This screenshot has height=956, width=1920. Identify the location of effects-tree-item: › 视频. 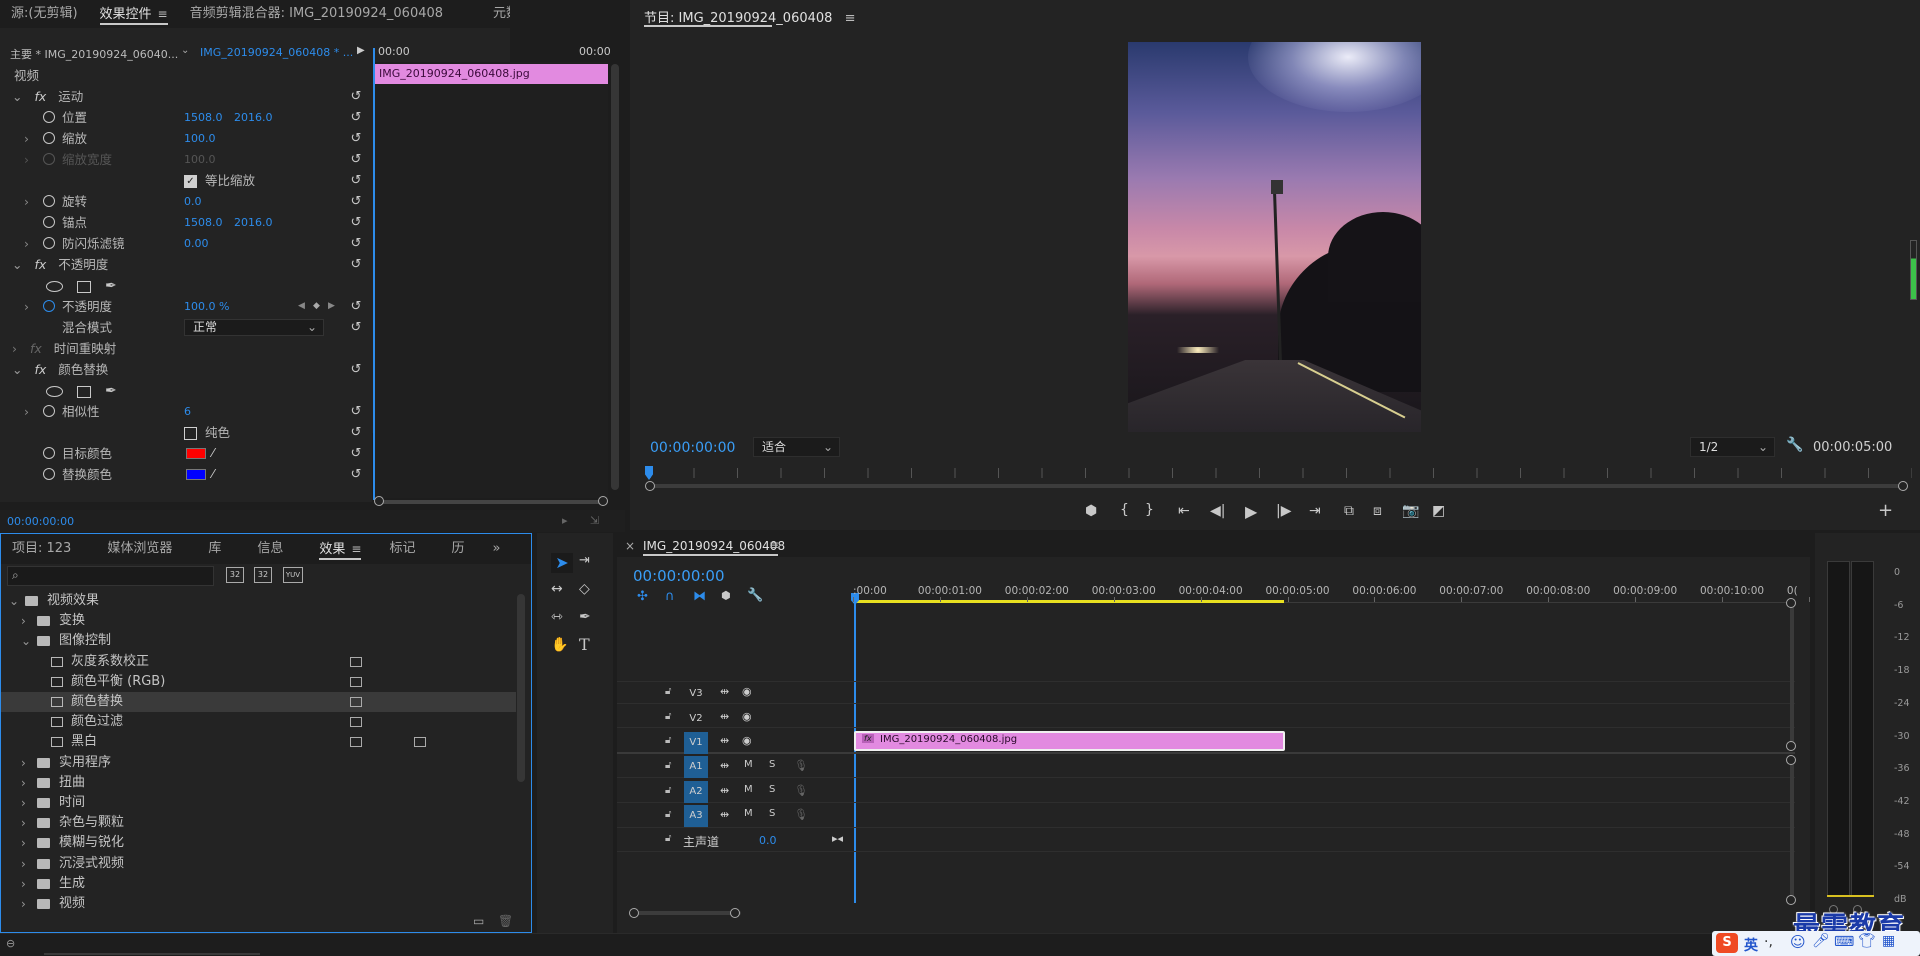
(258, 902).